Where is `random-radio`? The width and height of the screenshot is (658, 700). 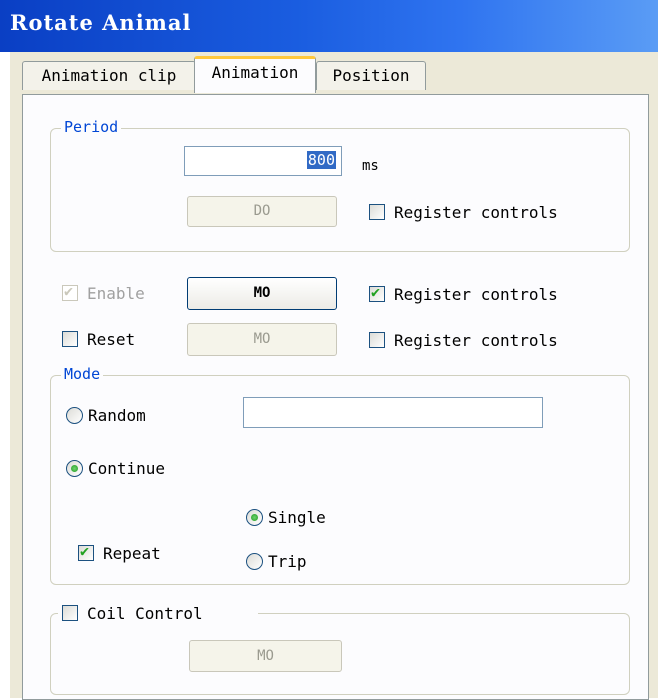
random-radio is located at coordinates (74, 415).